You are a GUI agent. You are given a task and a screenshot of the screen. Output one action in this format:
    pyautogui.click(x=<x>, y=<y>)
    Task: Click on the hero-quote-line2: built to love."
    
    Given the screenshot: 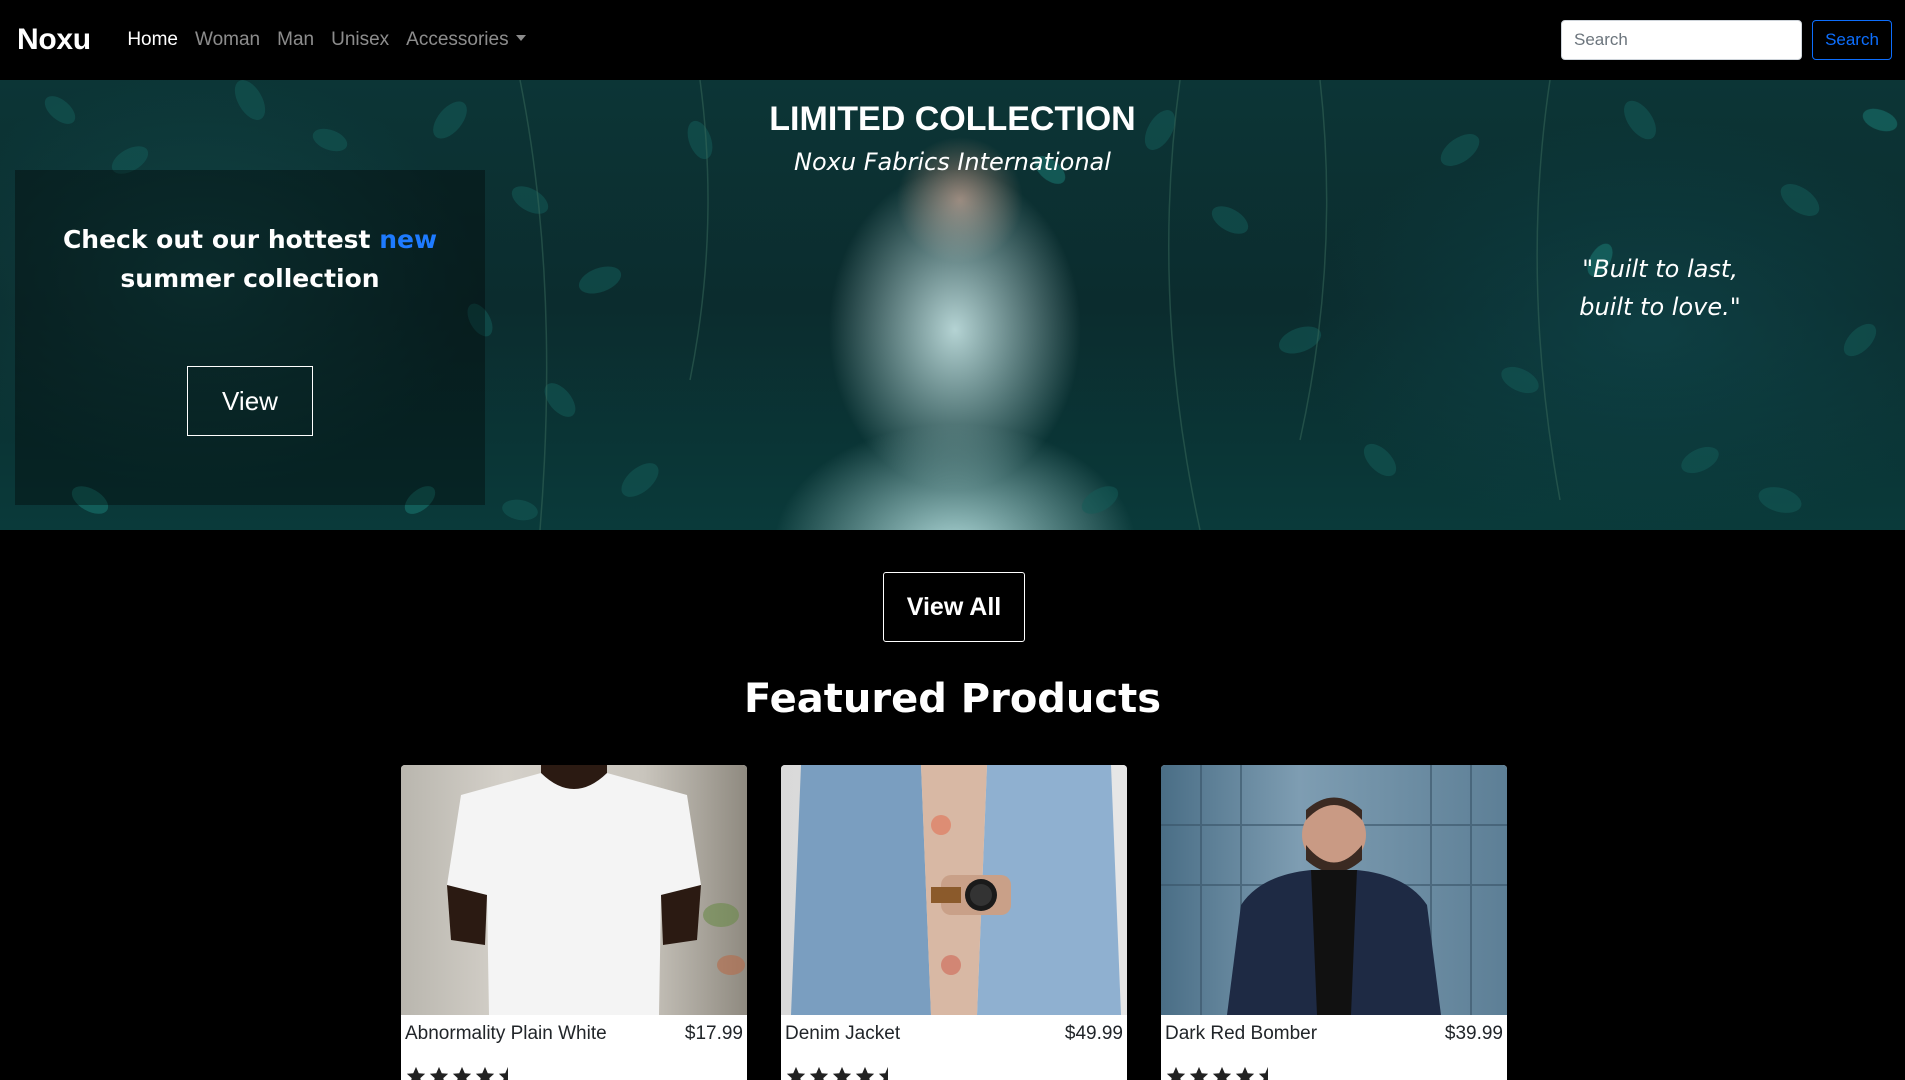 What is the action you would take?
    pyautogui.click(x=1660, y=307)
    